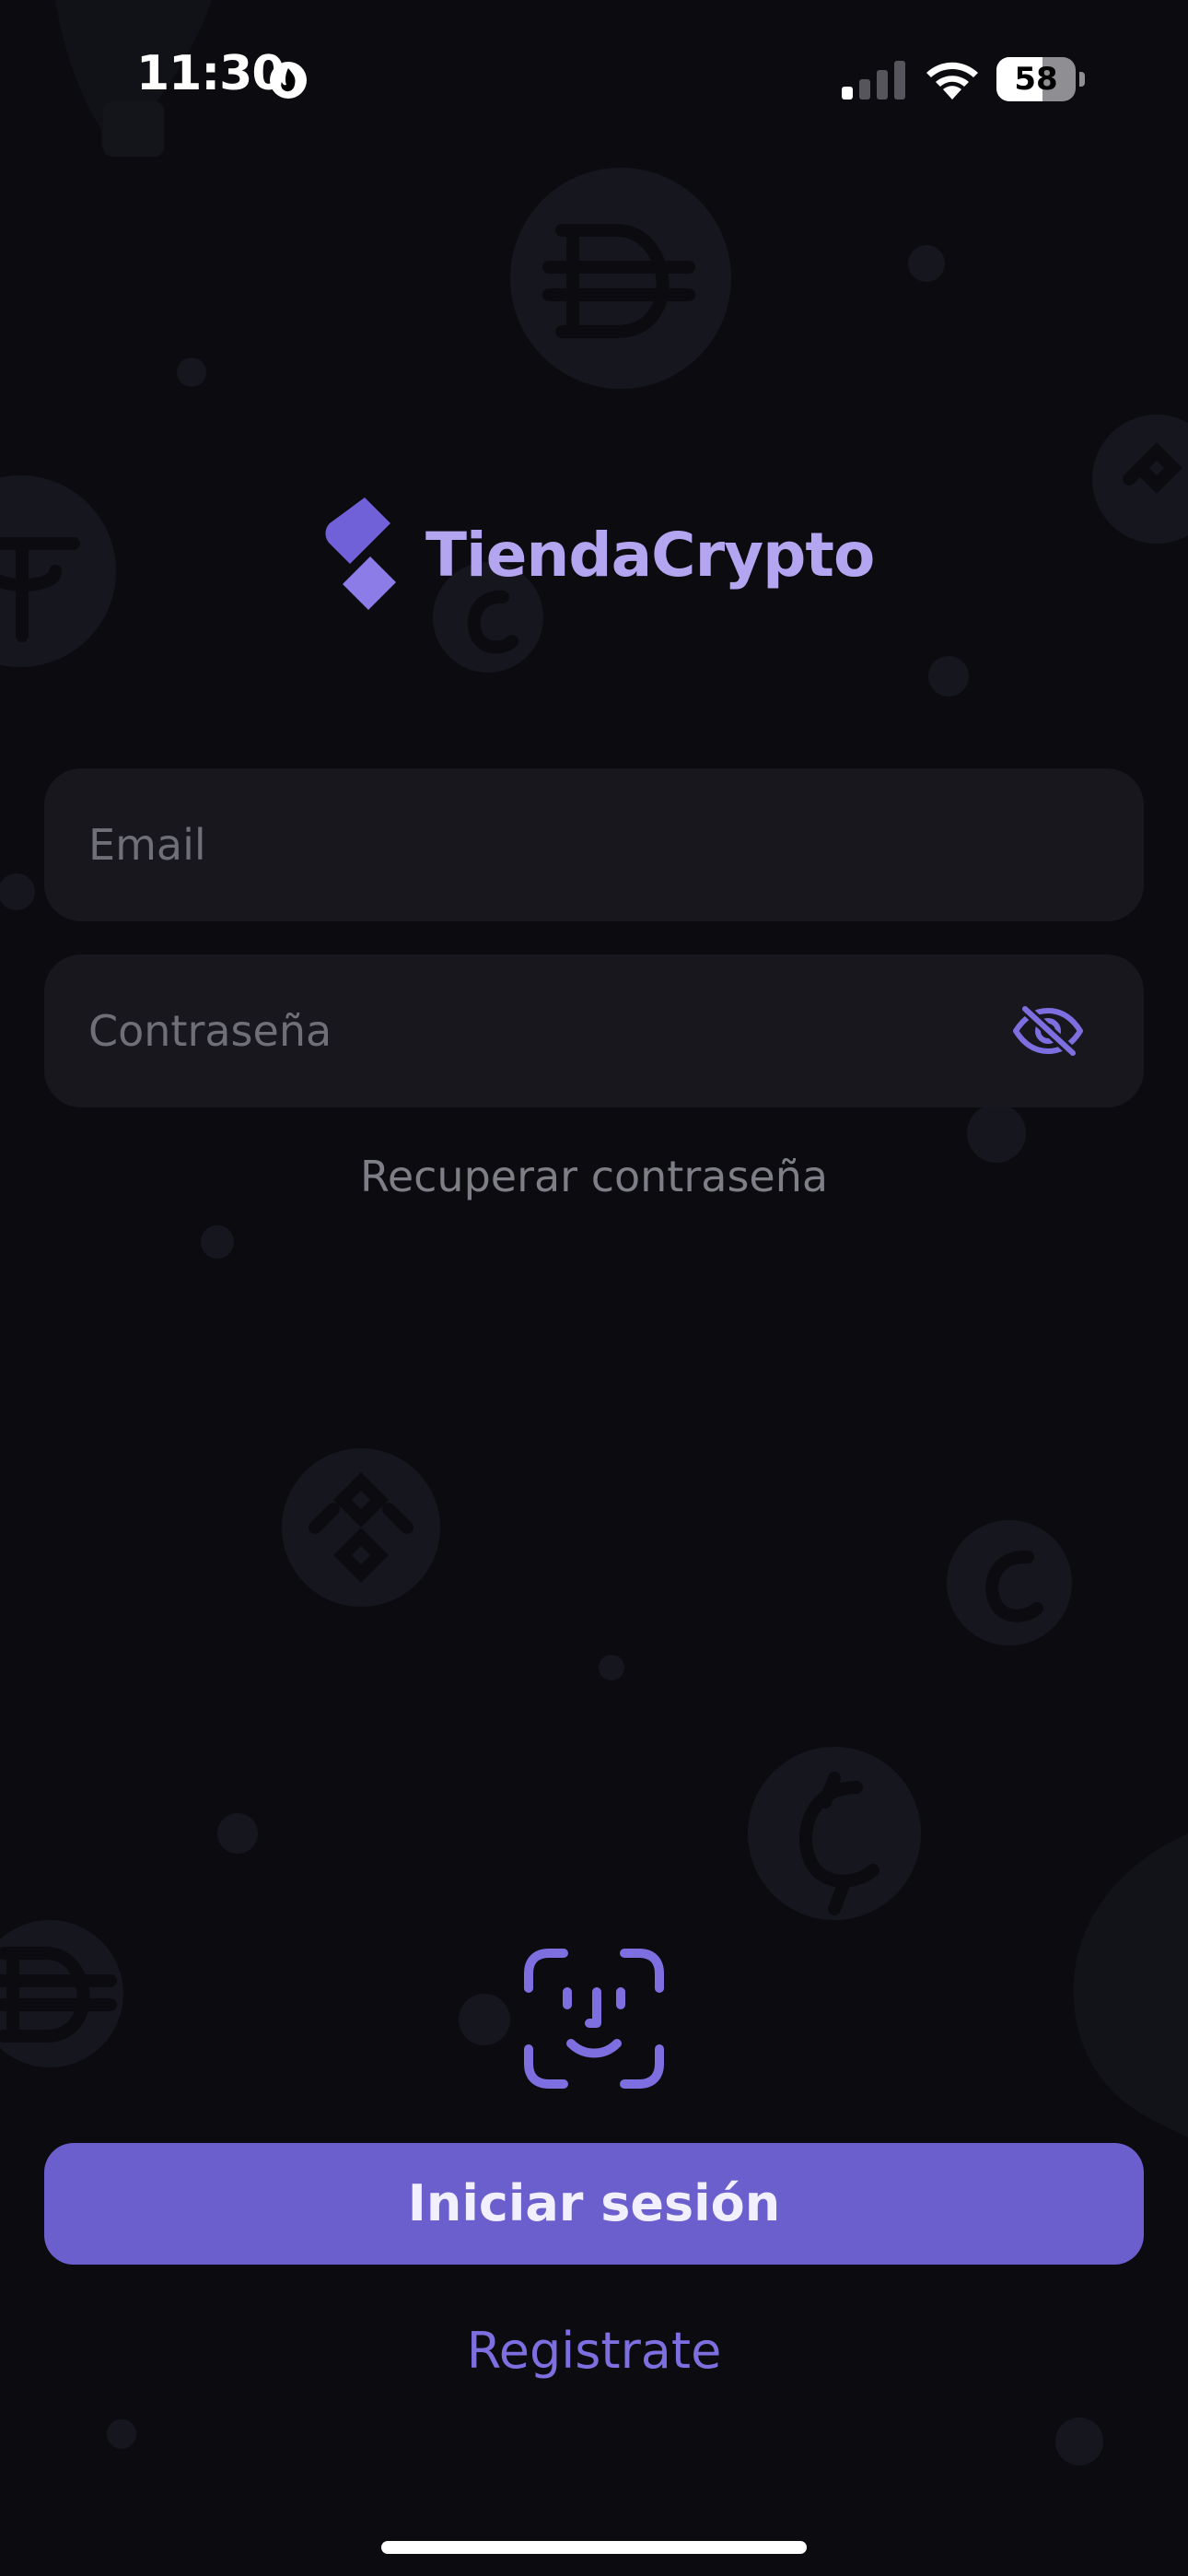 Image resolution: width=1188 pixels, height=2576 pixels. I want to click on battery-icon: 58, so click(1040, 79).